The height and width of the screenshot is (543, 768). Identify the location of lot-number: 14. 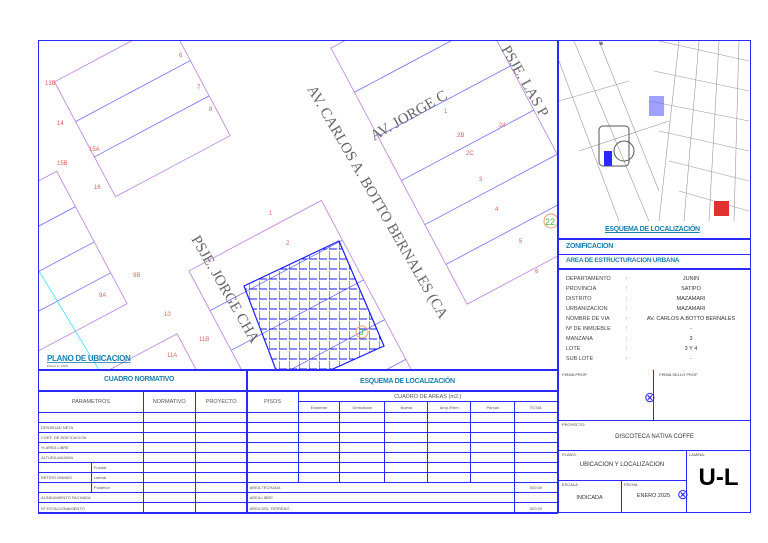
(60, 124).